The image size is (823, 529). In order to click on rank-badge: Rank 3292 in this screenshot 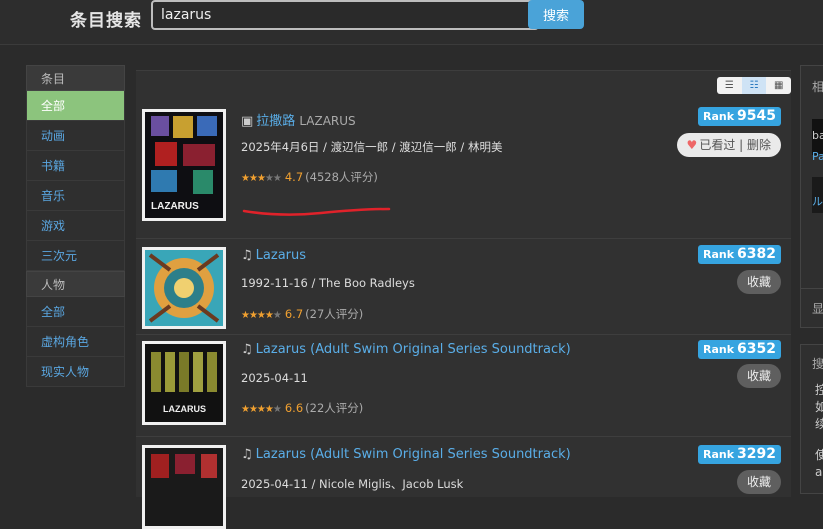, I will do `click(739, 454)`.